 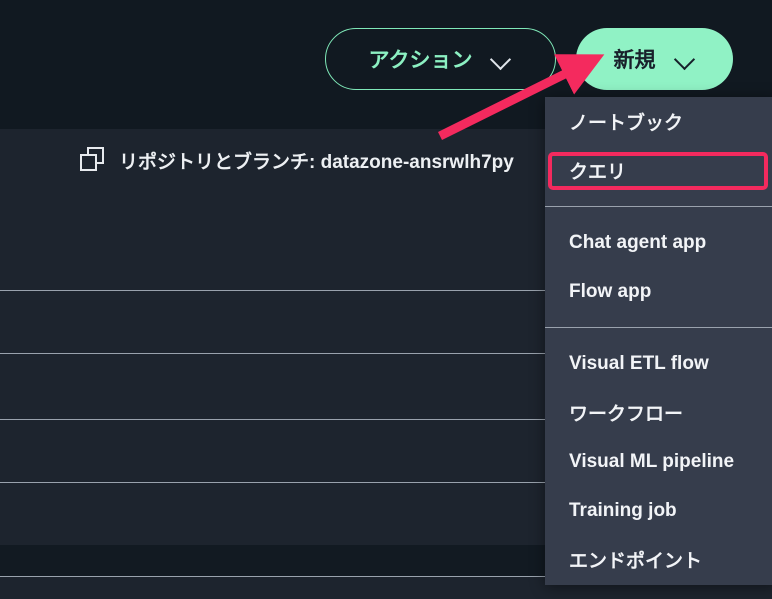 What do you see at coordinates (658, 242) in the screenshot?
I see `menu-item-chat-agent-app: Chat agent app` at bounding box center [658, 242].